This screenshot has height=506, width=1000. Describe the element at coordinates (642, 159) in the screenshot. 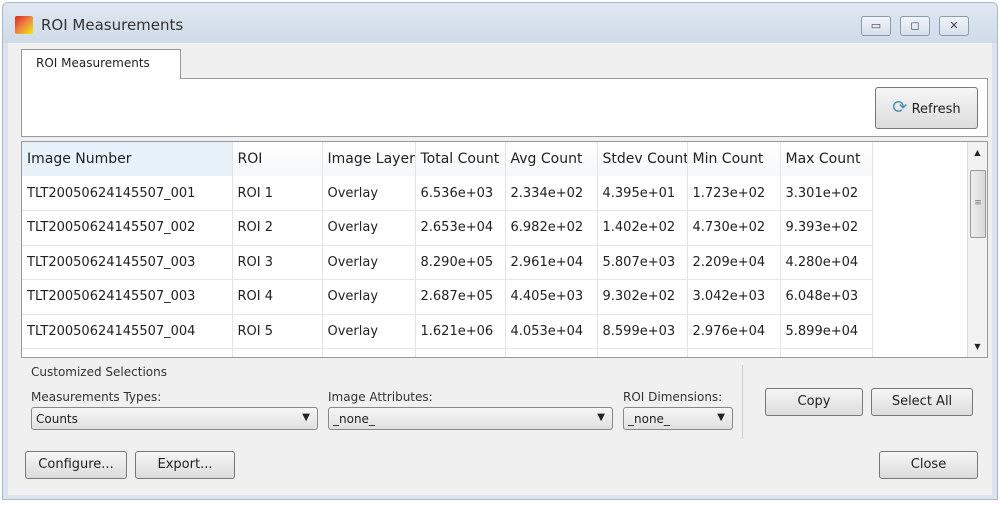

I see `column-header-stdev-count: Stdev Count` at that location.